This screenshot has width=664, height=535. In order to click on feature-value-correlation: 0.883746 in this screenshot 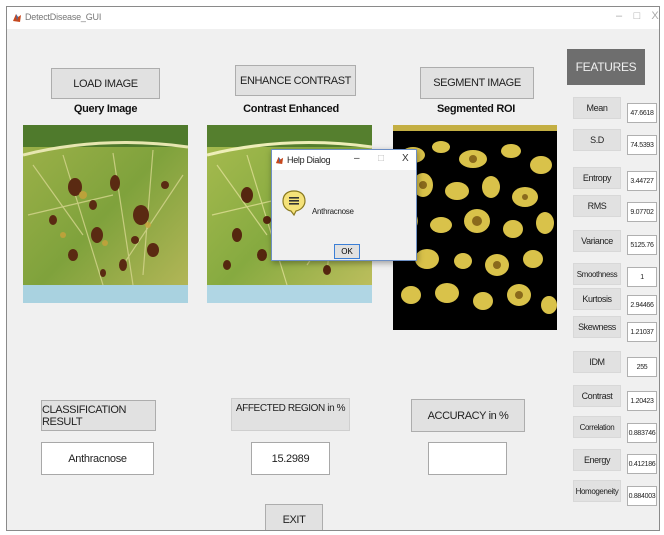, I will do `click(642, 433)`.